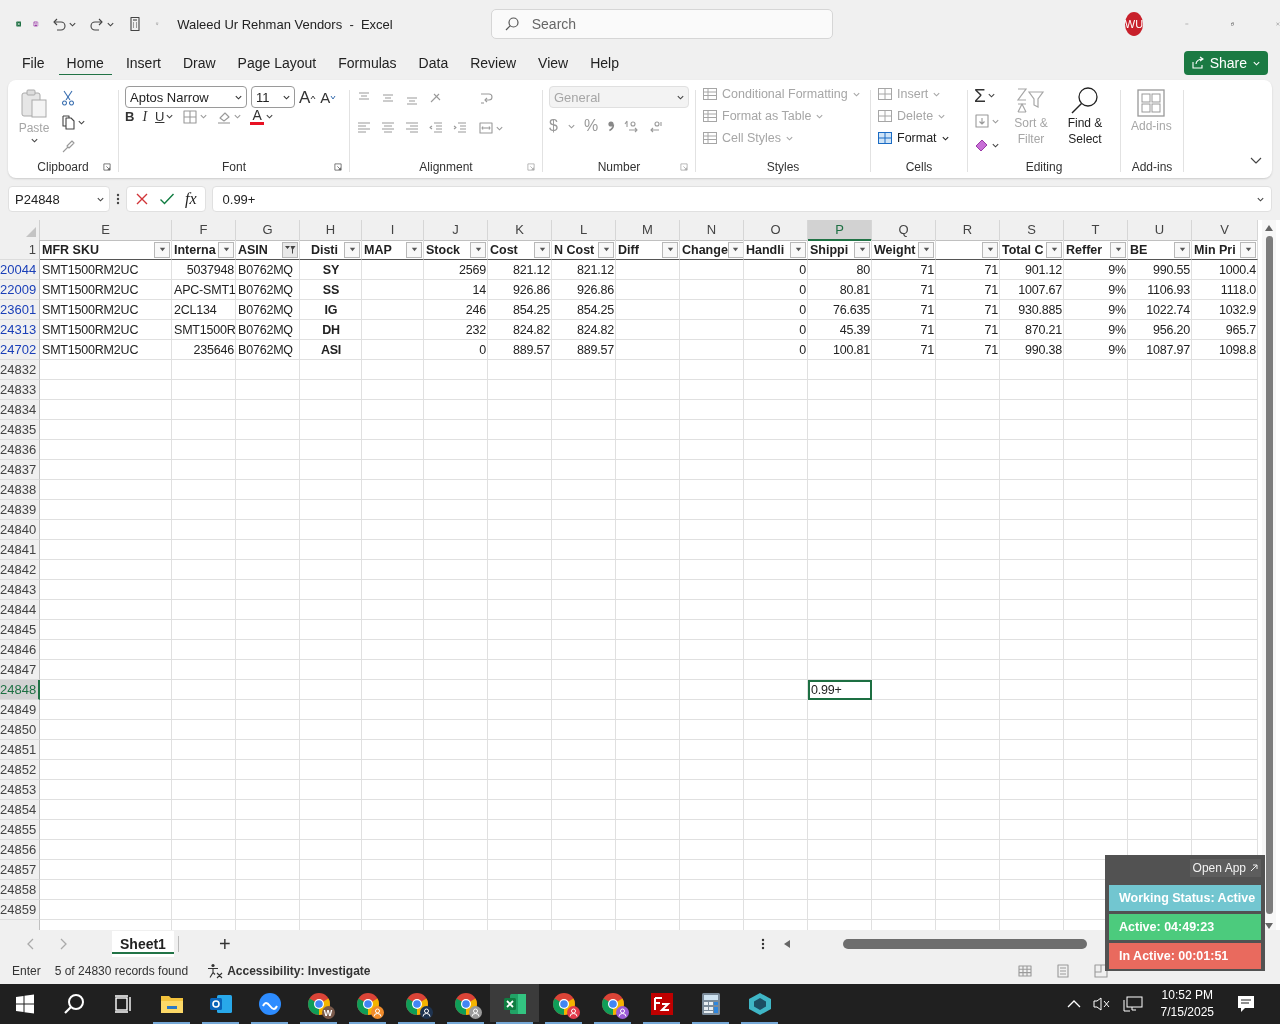  Describe the element at coordinates (486, 98) in the screenshot. I see `wrap-text-icon` at that location.